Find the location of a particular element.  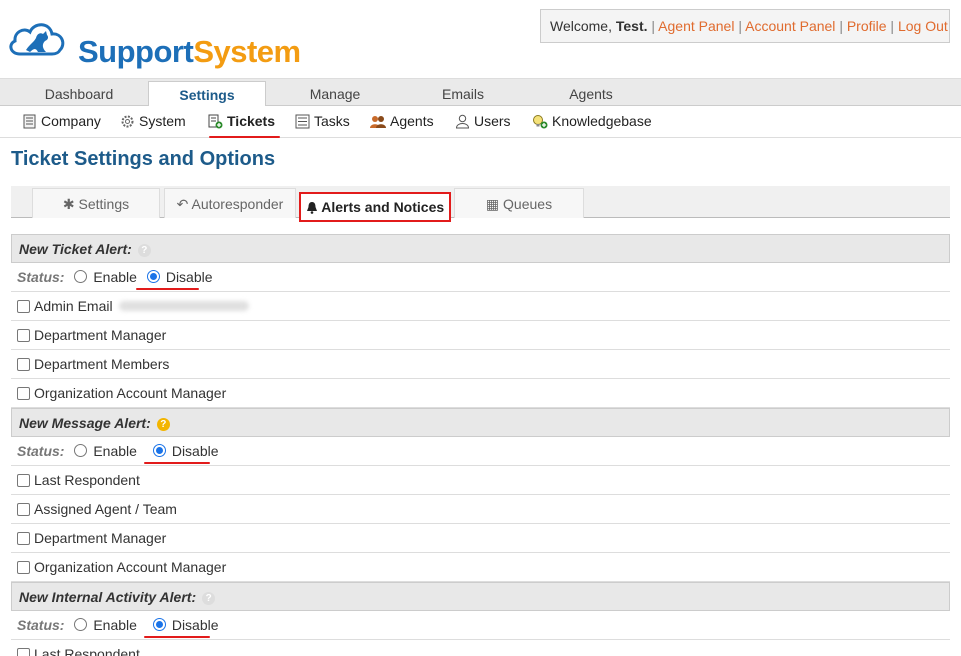

new-message-status-row: Status: Enable Disable is located at coordinates (480, 451).